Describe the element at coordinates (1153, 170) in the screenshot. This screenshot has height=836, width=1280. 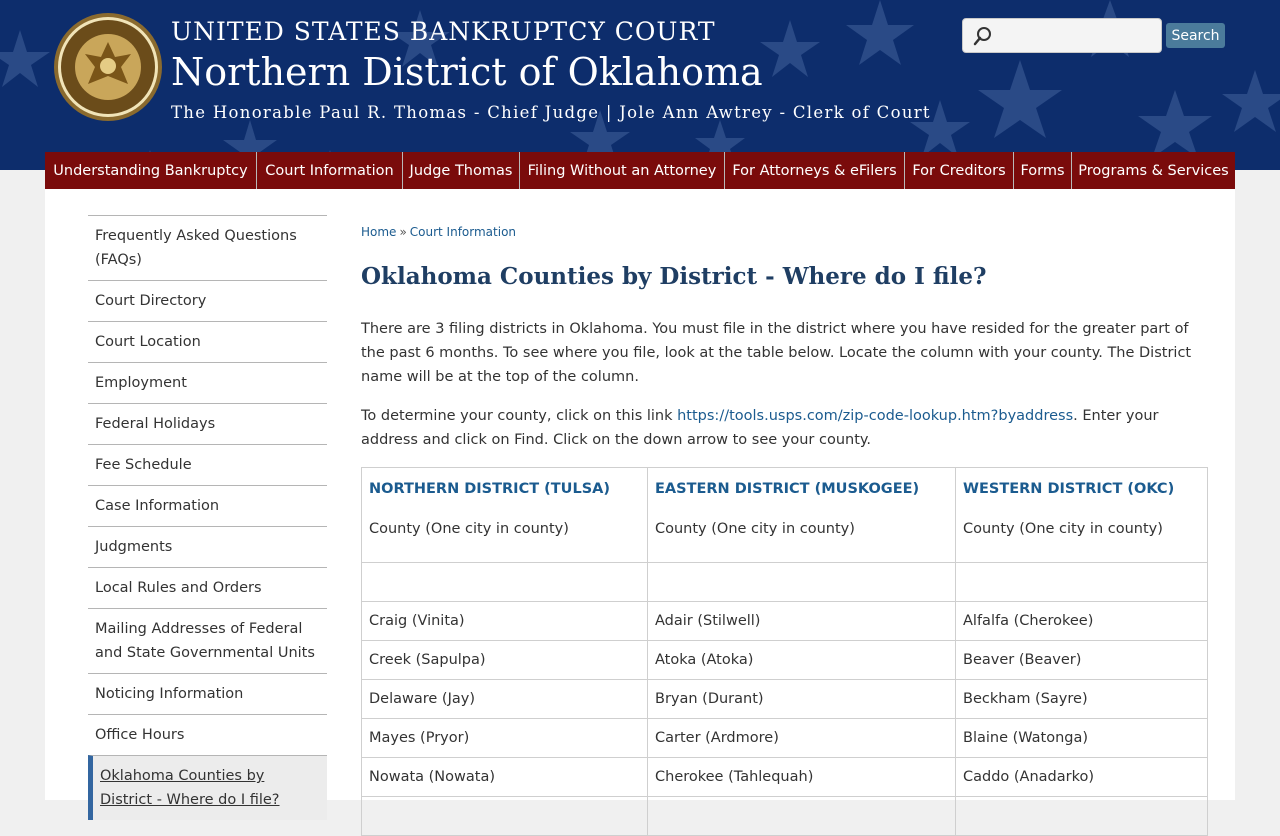
I see `nav-item-programs-services: Programs & Services` at that location.